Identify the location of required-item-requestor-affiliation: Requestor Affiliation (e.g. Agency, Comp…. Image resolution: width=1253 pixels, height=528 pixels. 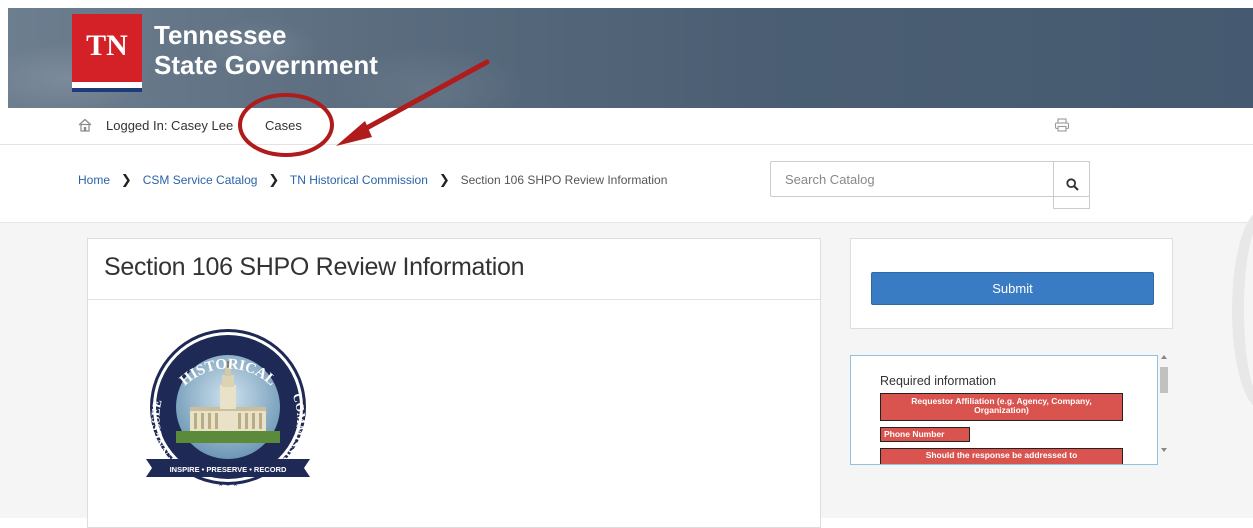
(1001, 407).